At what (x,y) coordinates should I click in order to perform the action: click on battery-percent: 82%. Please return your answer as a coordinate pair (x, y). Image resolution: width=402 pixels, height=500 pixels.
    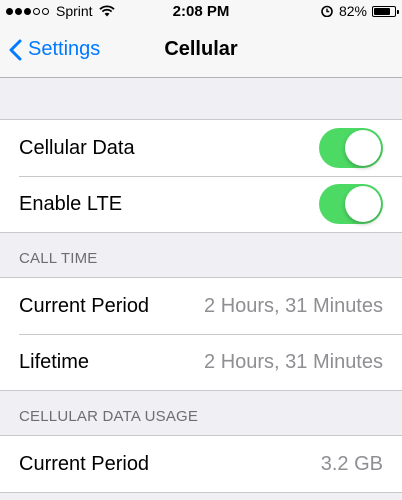
    Looking at the image, I should click on (352, 11).